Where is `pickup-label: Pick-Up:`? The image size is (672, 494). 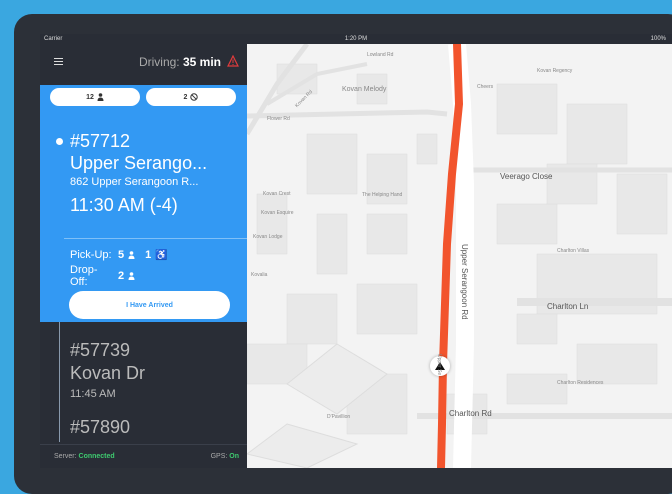 pickup-label: Pick-Up: is located at coordinates (91, 255).